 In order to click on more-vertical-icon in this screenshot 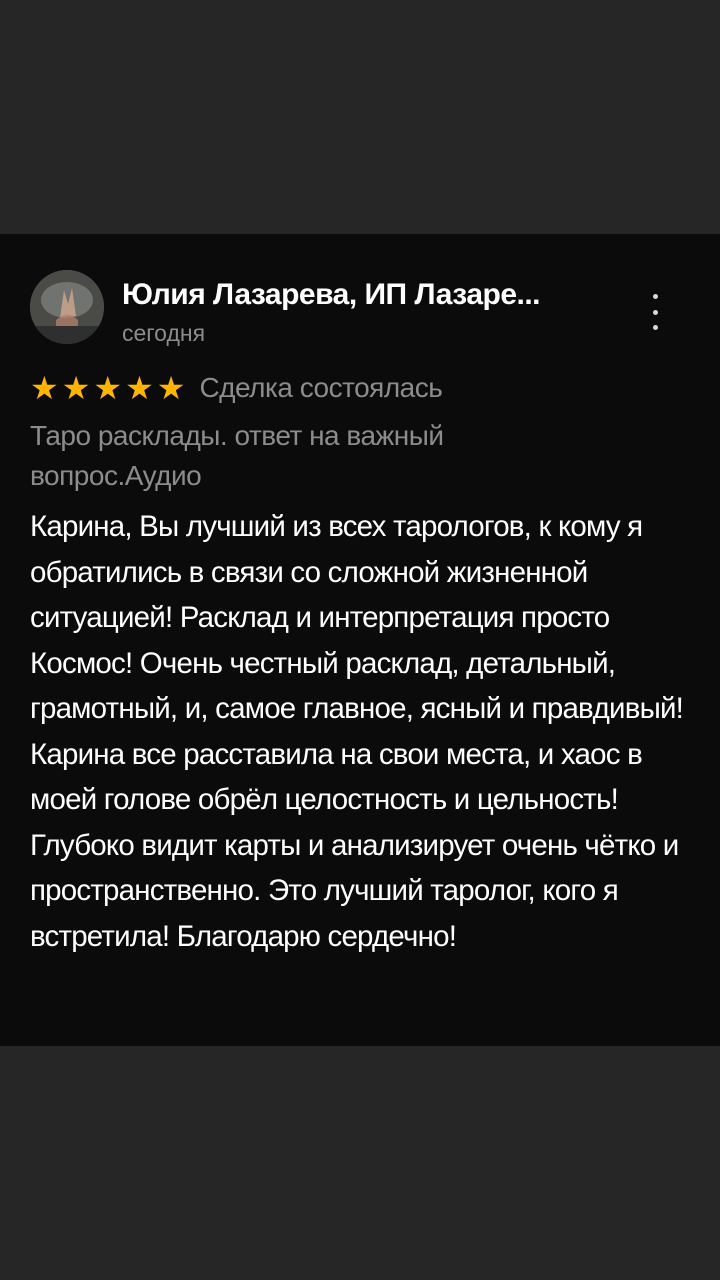, I will do `click(655, 312)`.